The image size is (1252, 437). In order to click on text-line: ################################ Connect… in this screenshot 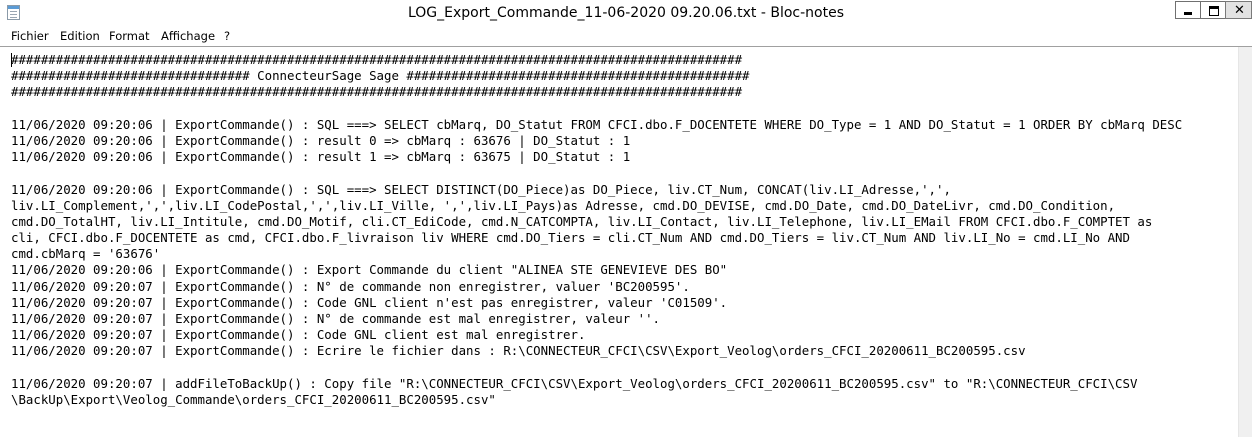, I will do `click(380, 76)`.